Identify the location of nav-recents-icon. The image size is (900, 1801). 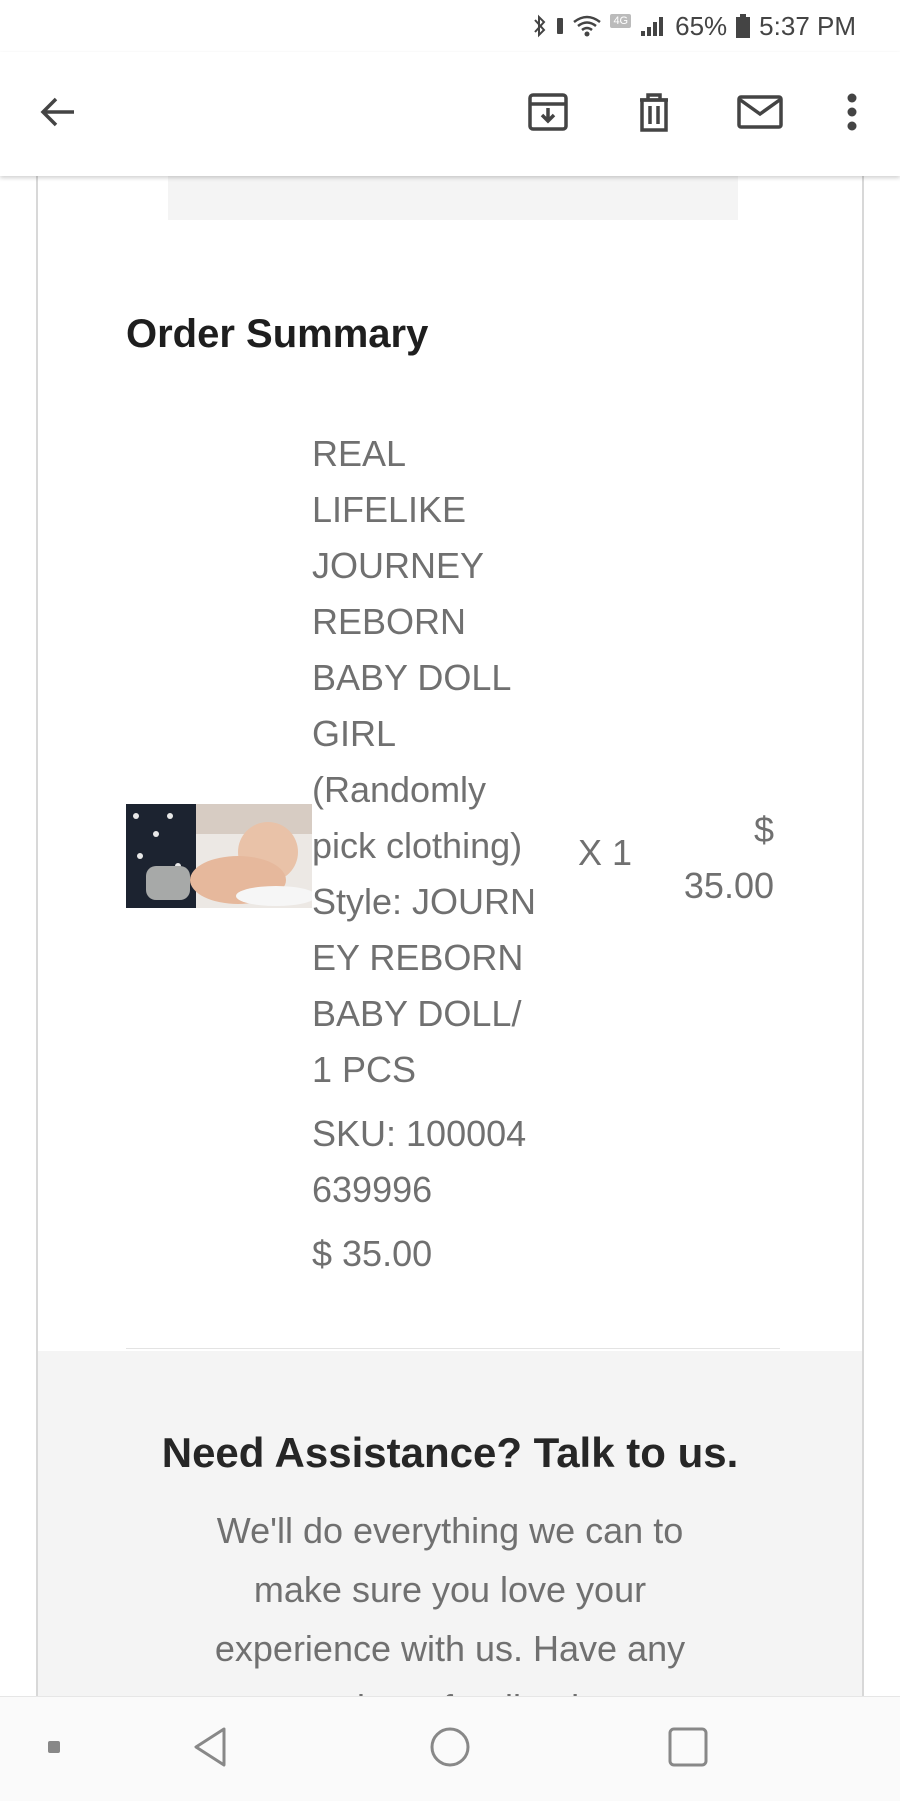
(688, 1749).